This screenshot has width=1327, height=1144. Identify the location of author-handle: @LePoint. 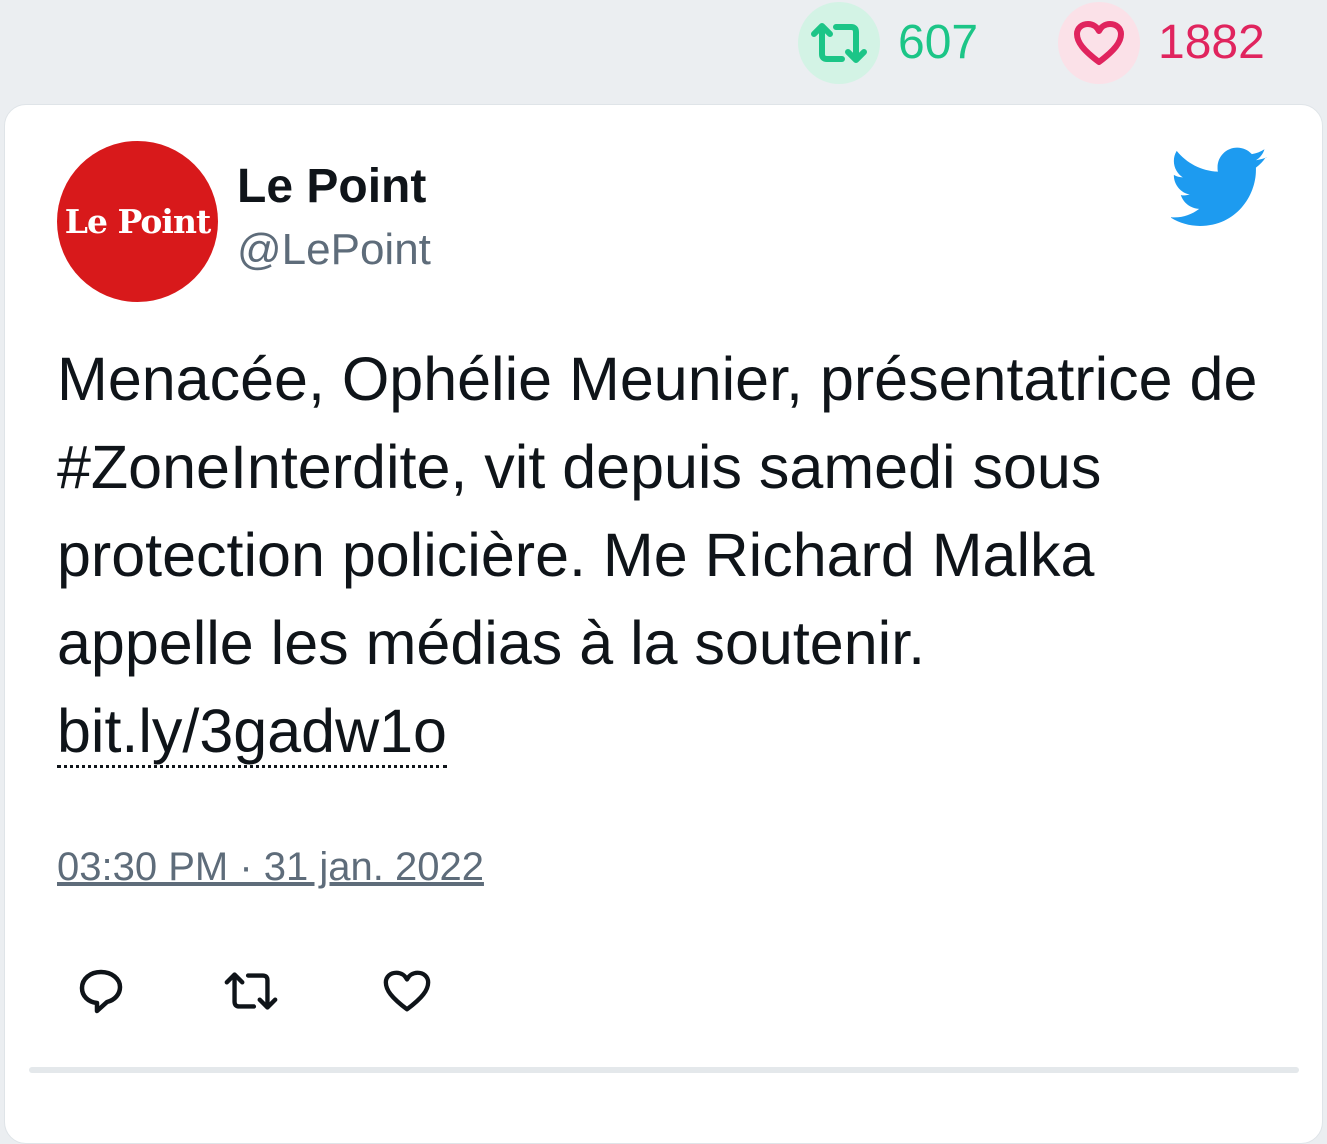
(334, 250).